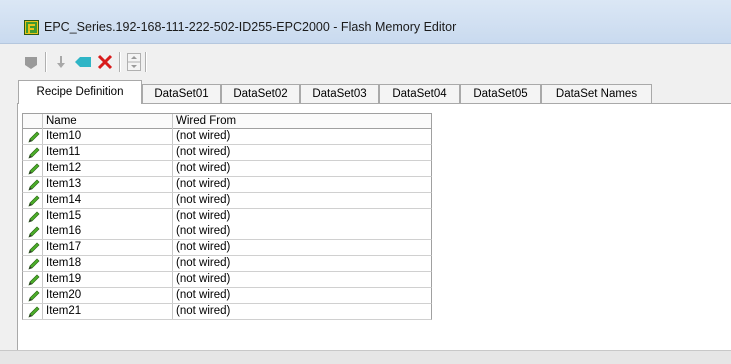  What do you see at coordinates (80, 92) in the screenshot?
I see `tab-recipe-definition: Recipe Definition` at bounding box center [80, 92].